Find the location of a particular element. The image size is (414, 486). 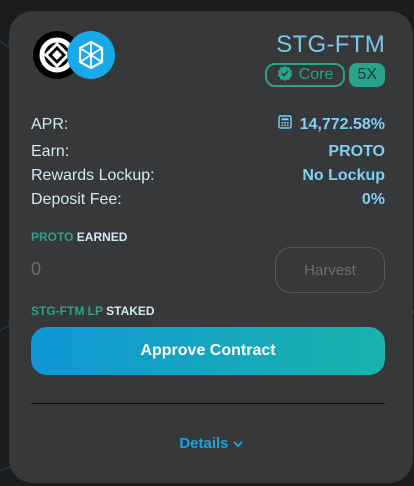

deposit-fee-value: 0% is located at coordinates (373, 199).